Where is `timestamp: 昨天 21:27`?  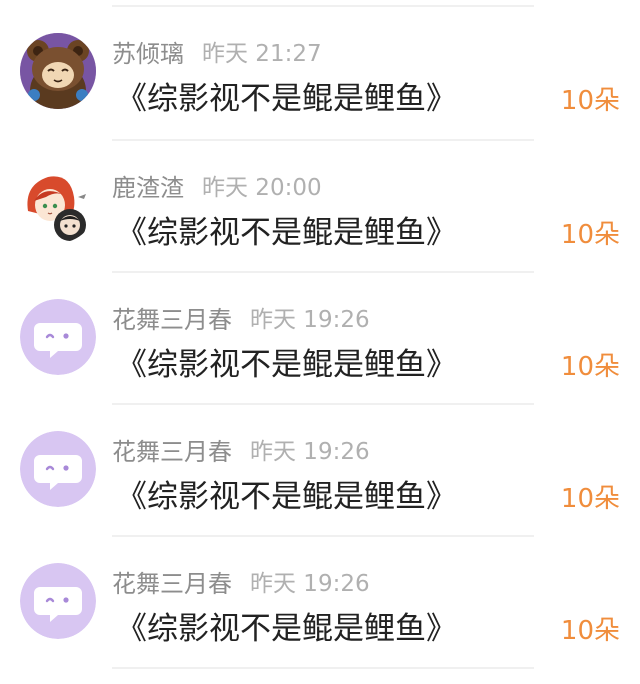 timestamp: 昨天 21:27 is located at coordinates (262, 54).